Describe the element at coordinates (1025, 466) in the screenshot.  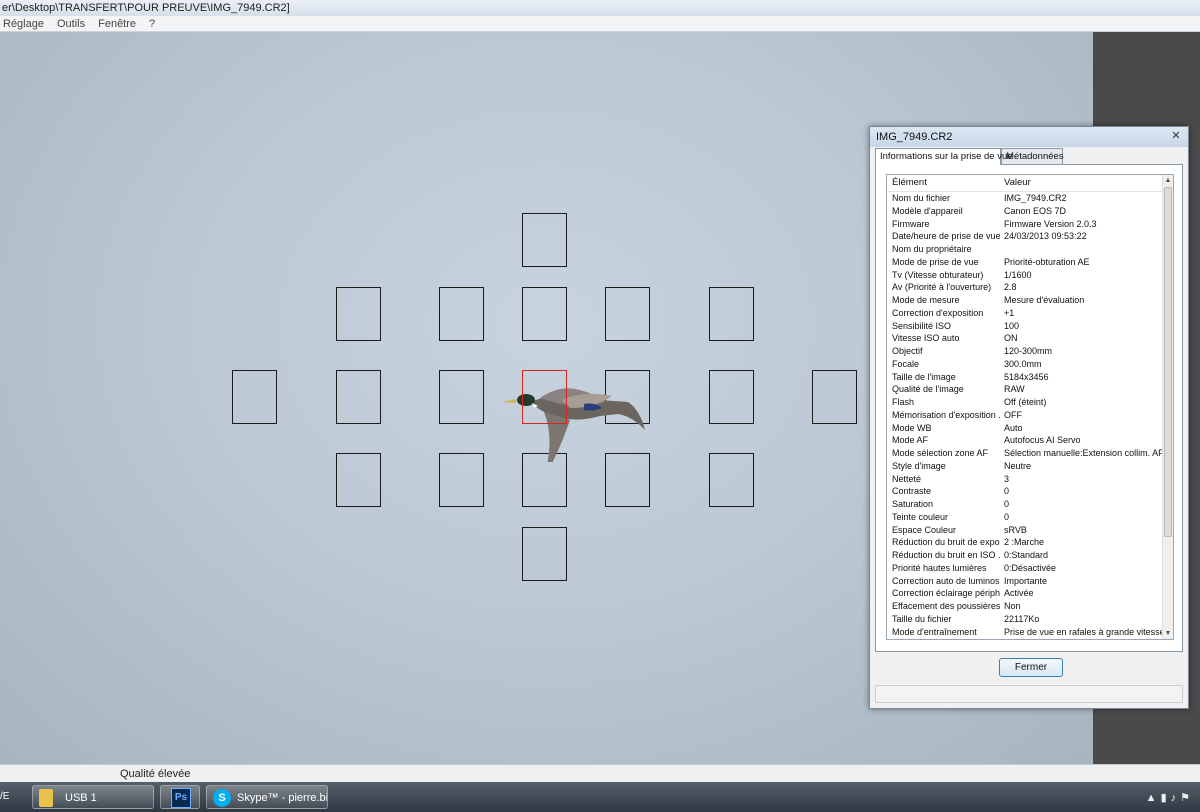
I see `table-row: Style d'image Neutre` at that location.